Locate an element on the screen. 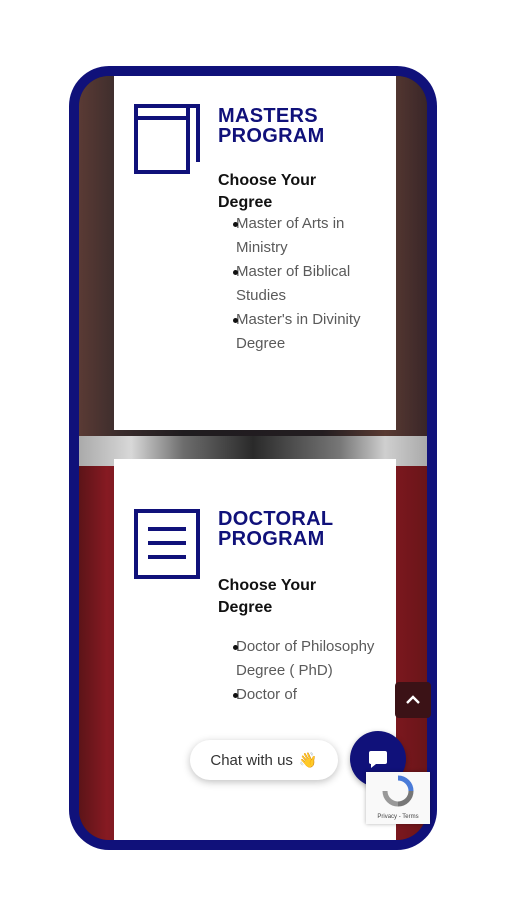 This screenshot has height=900, width=506. list-item: Master of Arts in Ministry is located at coordinates (309, 236).